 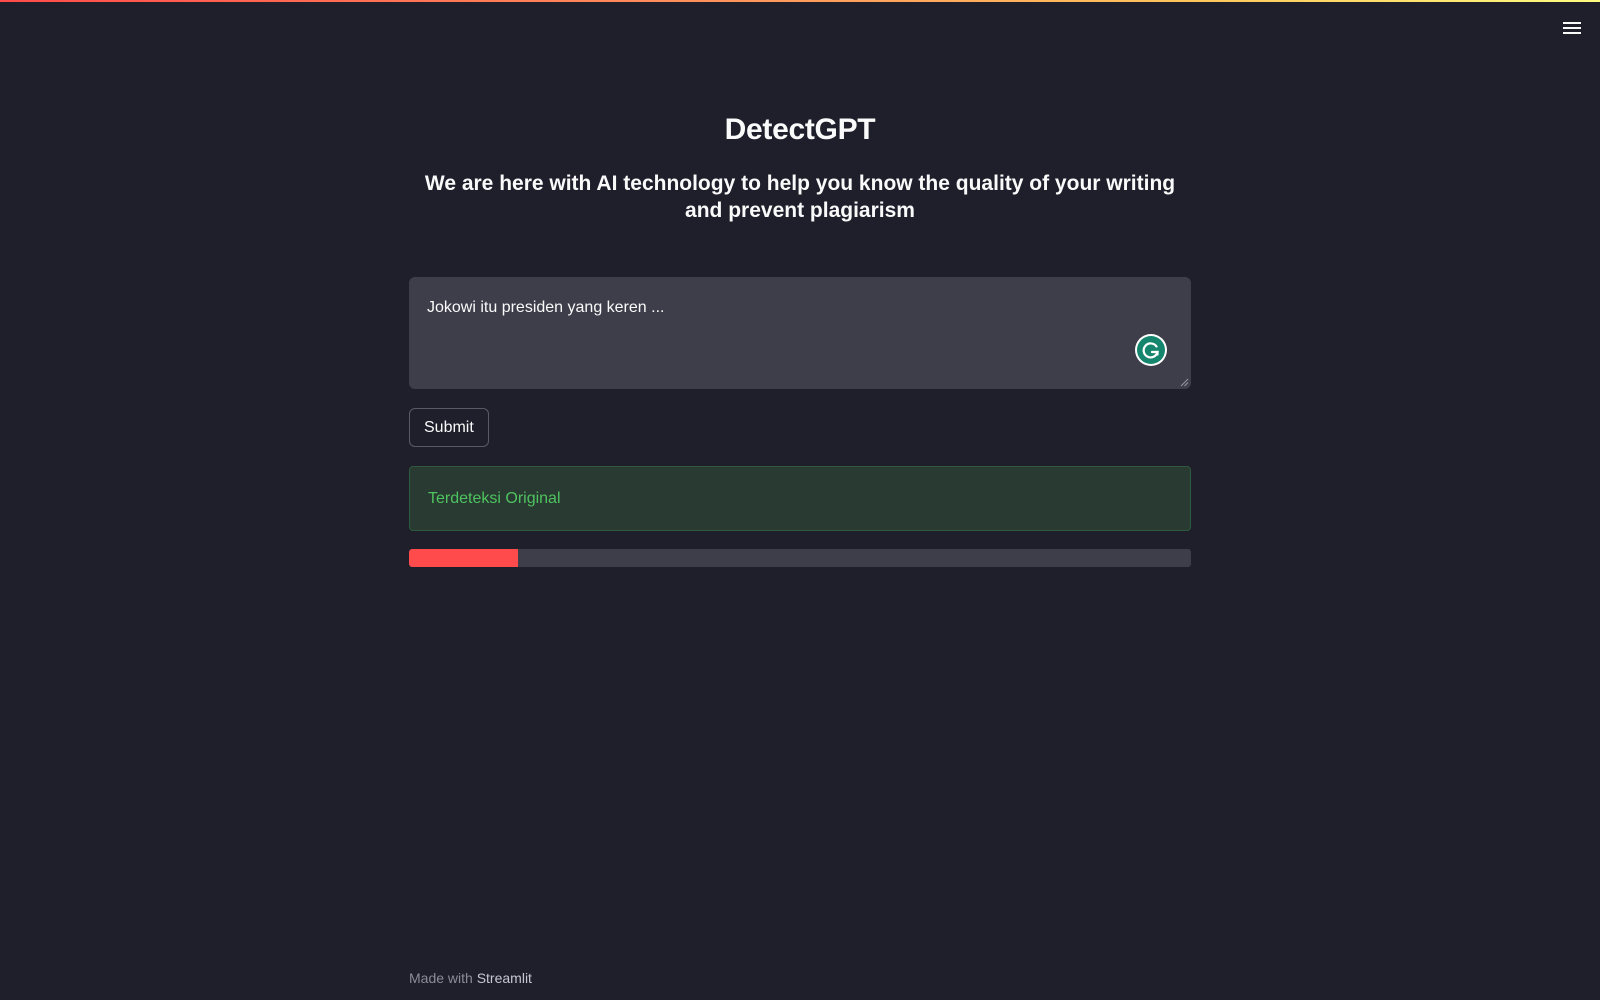 What do you see at coordinates (443, 978) in the screenshot?
I see `footer-prefix: Made with` at bounding box center [443, 978].